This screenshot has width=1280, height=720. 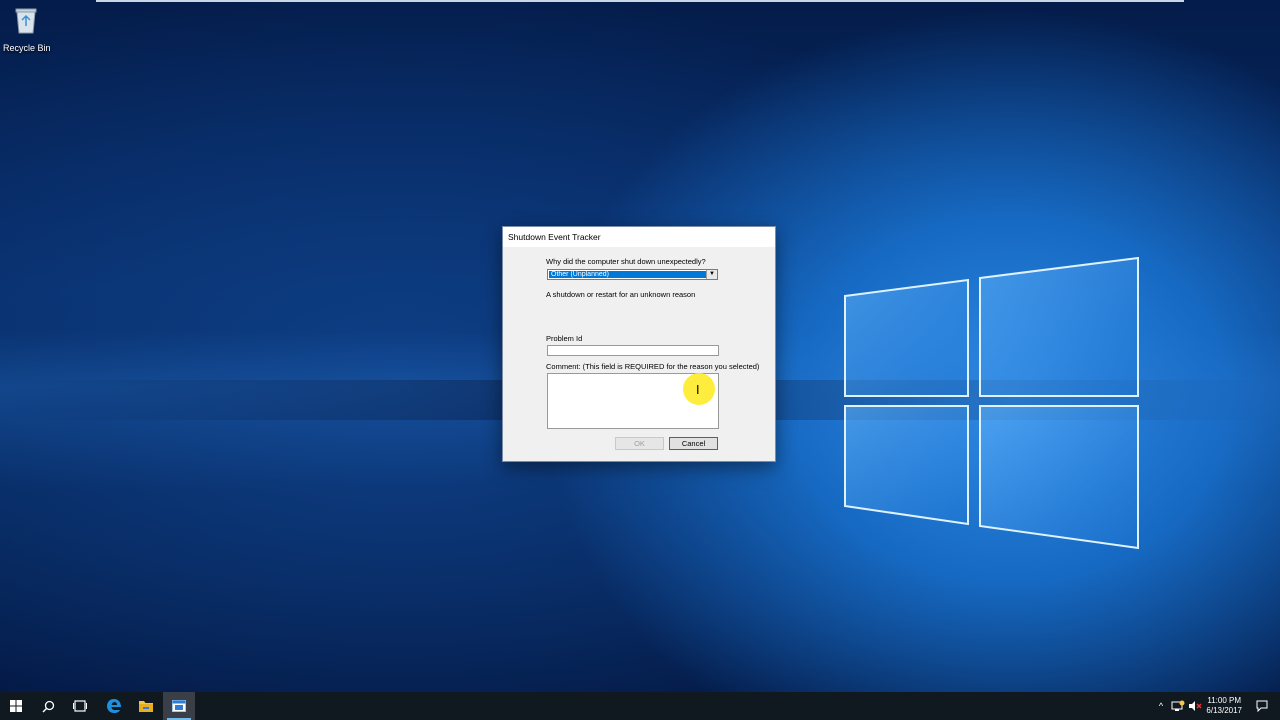 I want to click on search-button, so click(x=48, y=706).